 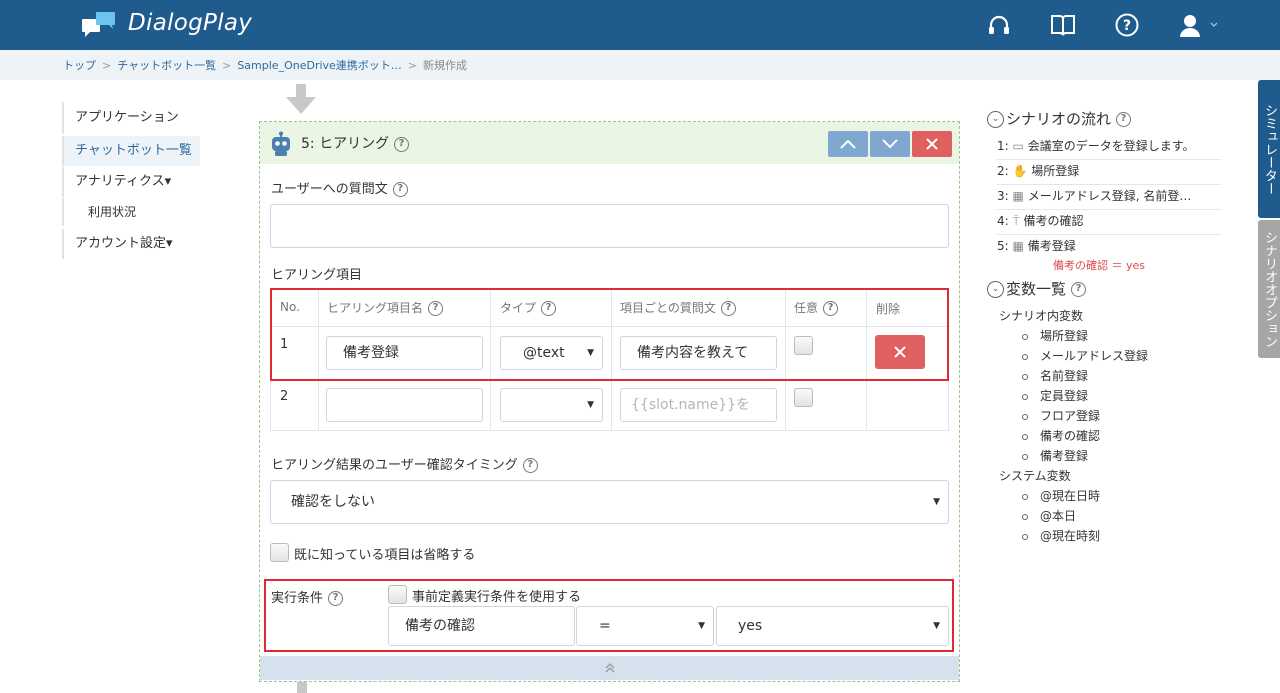 What do you see at coordinates (190, 23) in the screenshot?
I see `app-name: DialogPlay` at bounding box center [190, 23].